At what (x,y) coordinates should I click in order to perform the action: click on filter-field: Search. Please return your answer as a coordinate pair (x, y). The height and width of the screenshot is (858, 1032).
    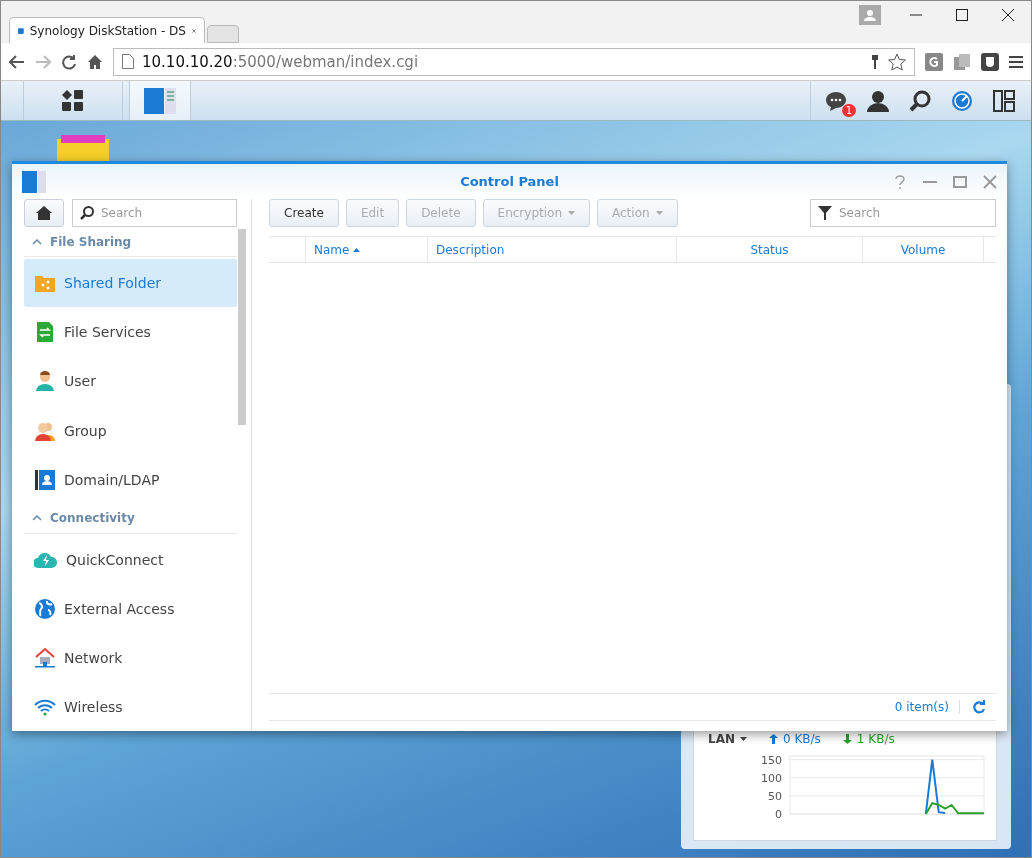
    Looking at the image, I should click on (903, 213).